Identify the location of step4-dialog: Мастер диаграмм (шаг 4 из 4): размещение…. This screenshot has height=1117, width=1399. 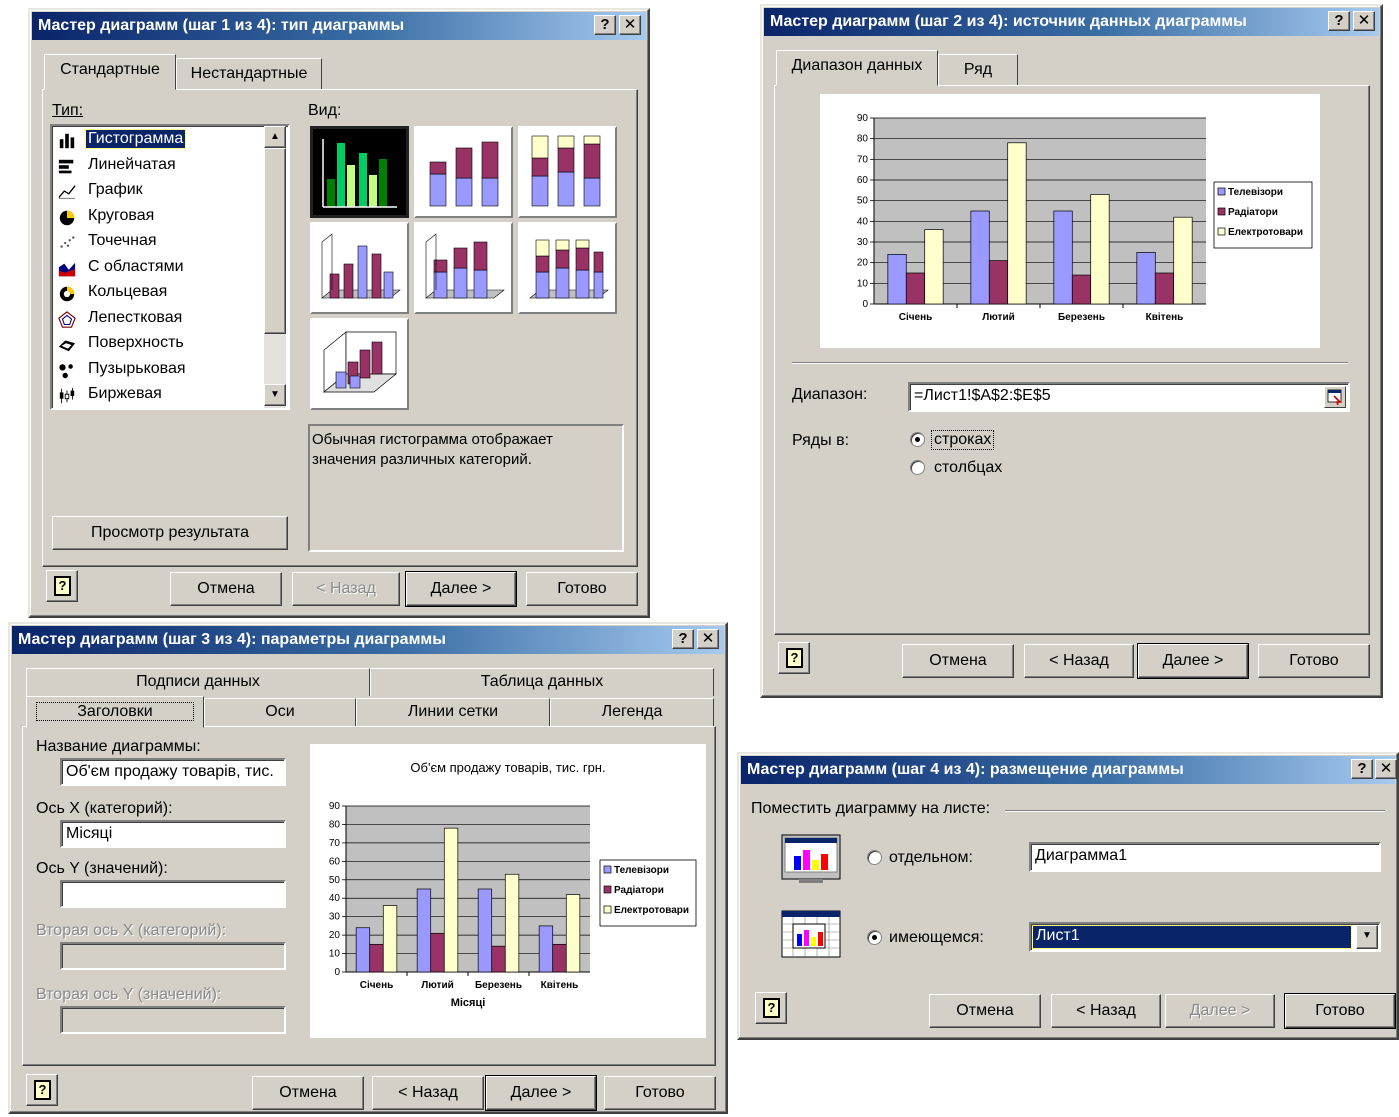
(1068, 896).